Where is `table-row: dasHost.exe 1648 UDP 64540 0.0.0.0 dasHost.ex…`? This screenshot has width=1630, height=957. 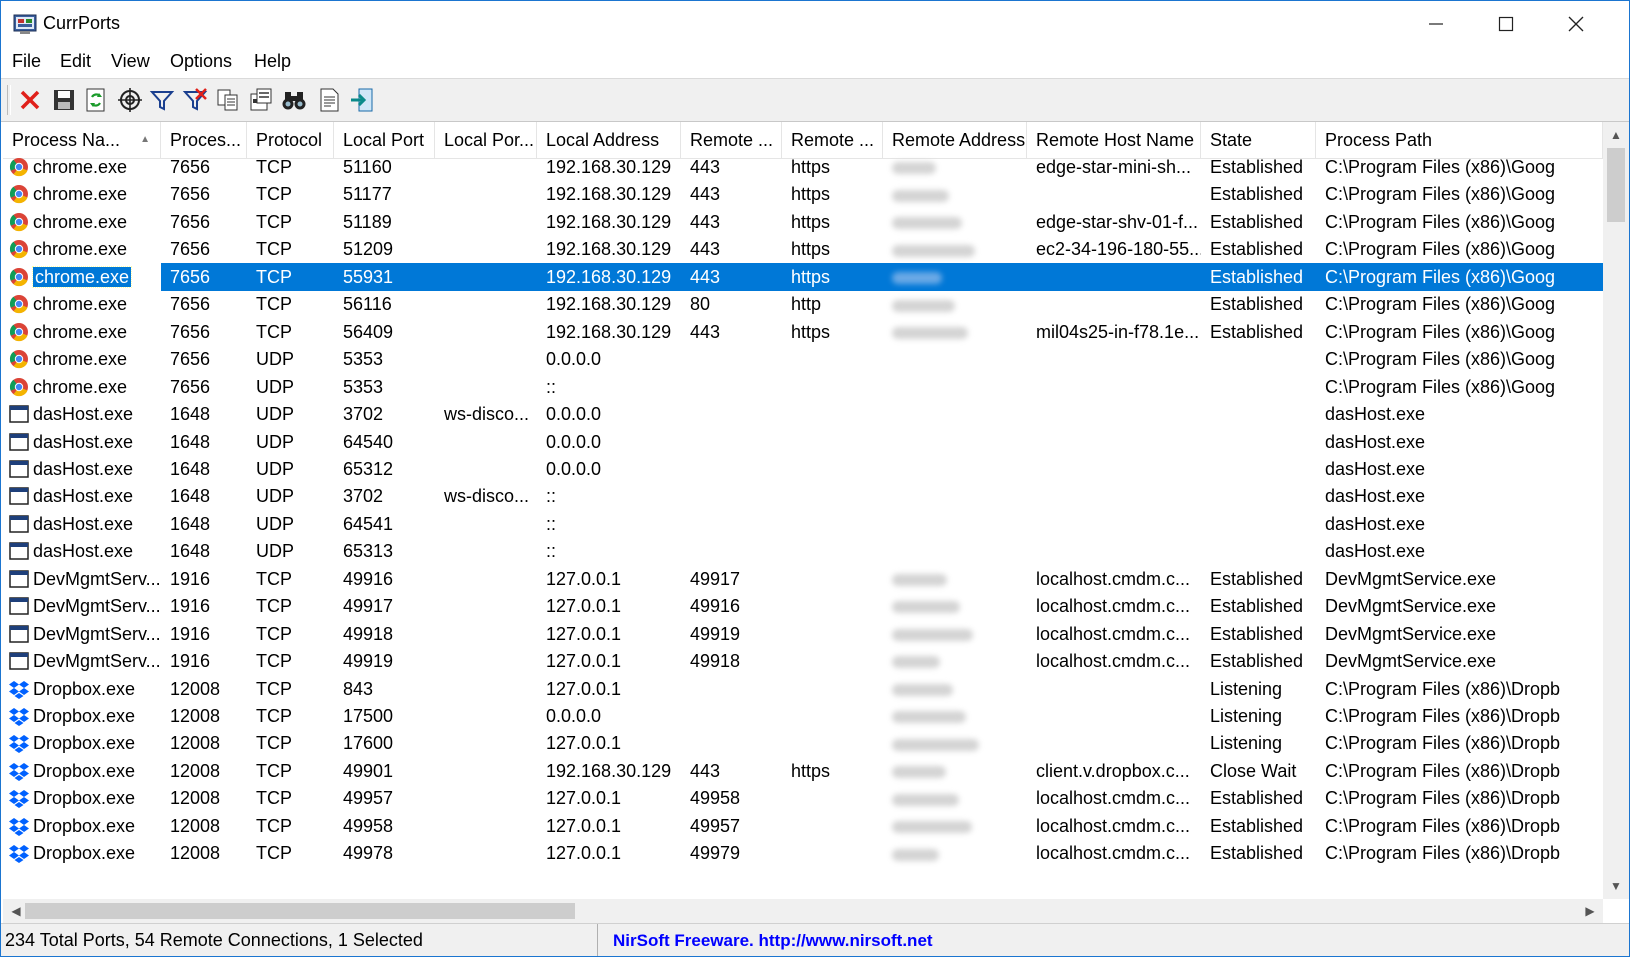
table-row: dasHost.exe 1648 UDP 64540 0.0.0.0 dasHost.ex… is located at coordinates (803, 442).